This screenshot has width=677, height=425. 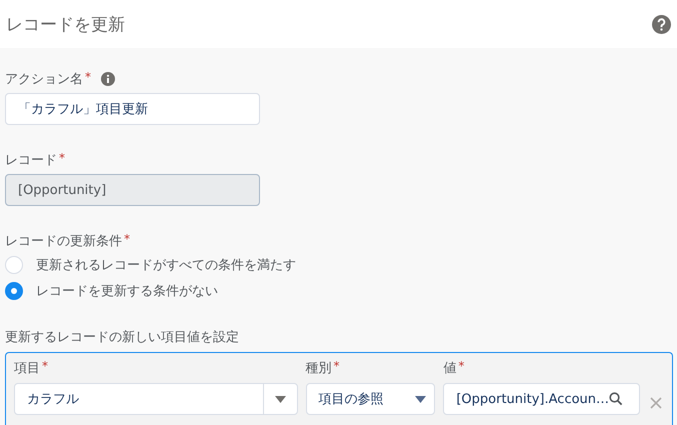 I want to click on field-label: 項目, so click(x=27, y=368).